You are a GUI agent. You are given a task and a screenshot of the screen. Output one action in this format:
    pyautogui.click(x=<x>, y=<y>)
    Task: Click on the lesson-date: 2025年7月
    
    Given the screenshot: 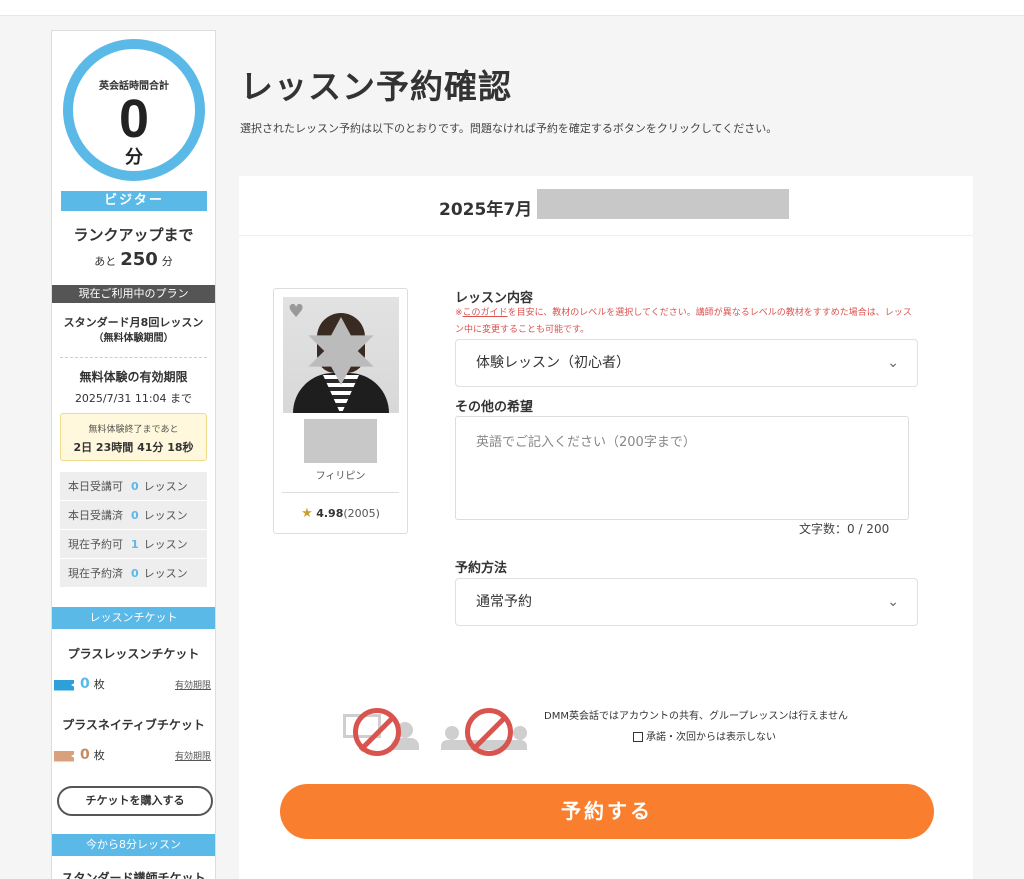 What is the action you would take?
    pyautogui.click(x=486, y=210)
    